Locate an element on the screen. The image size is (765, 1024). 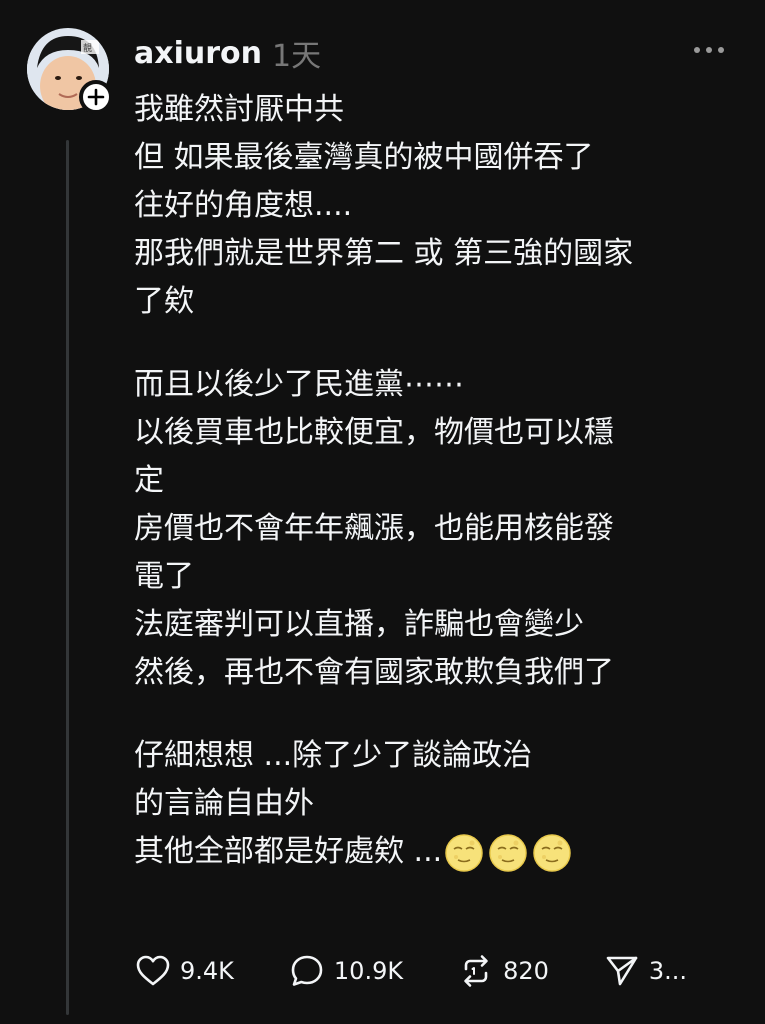
comment-button: 10.9K is located at coordinates (345, 971).